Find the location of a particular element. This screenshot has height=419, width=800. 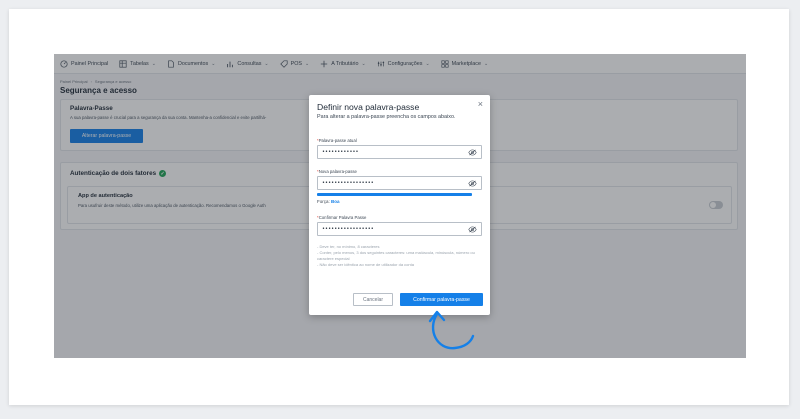

new-password-label: *Nova palavra-passe is located at coordinates (337, 171).